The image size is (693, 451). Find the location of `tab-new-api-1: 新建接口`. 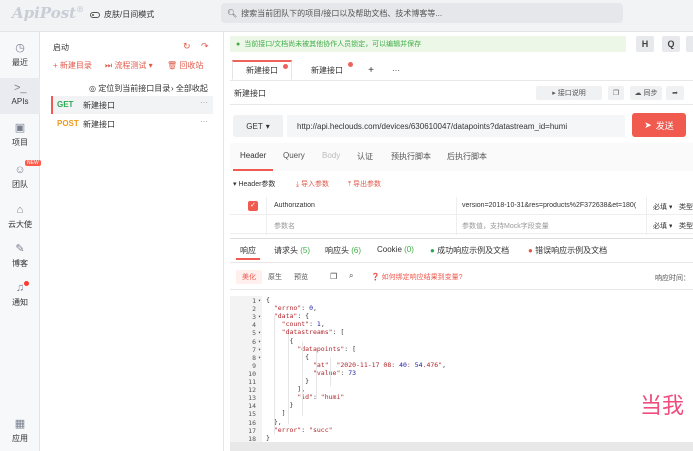

tab-new-api-1: 新建接口 is located at coordinates (262, 70).